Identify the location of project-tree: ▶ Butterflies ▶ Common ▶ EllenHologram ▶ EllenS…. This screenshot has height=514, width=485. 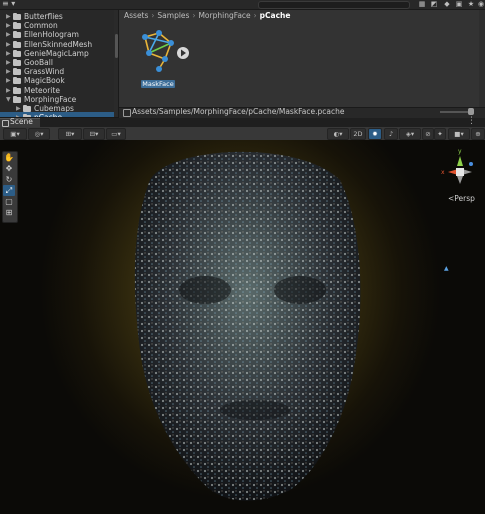
(59, 63).